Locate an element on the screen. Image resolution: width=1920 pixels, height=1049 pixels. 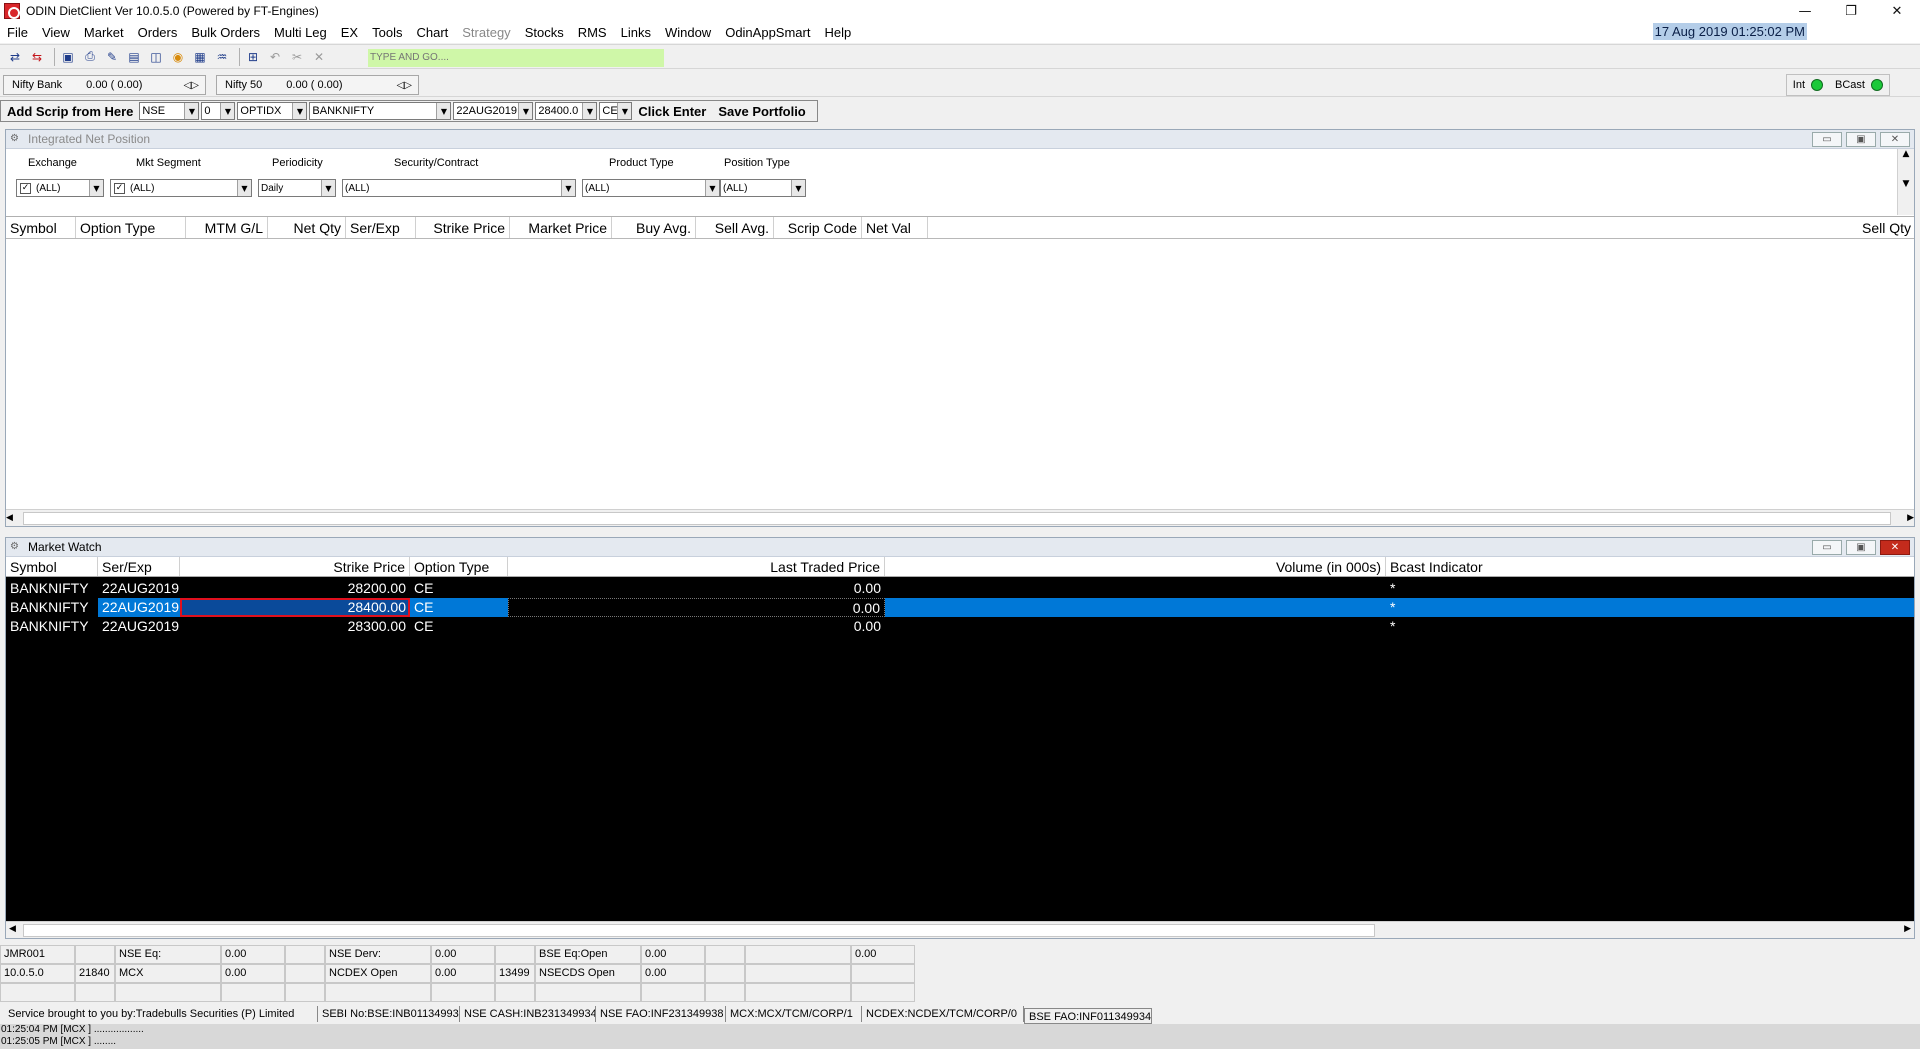
market-watch-title-bar: ⚙ Market Watch ▭ ▣ ✕ is located at coordinates (960, 547).